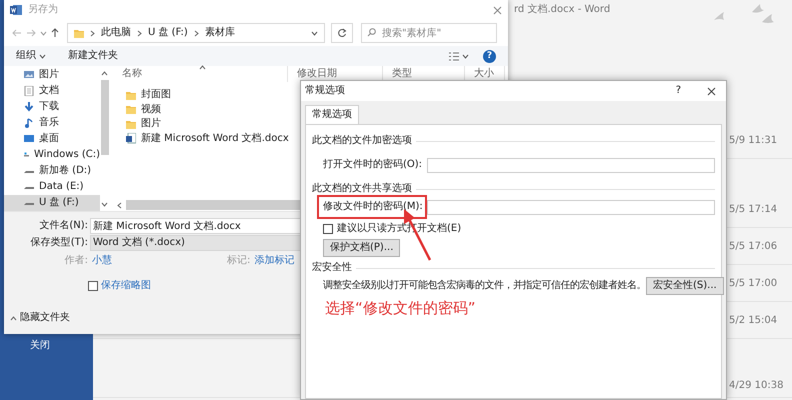  Describe the element at coordinates (59, 242) in the screenshot. I see `field-label: 保存类型(T):` at that location.